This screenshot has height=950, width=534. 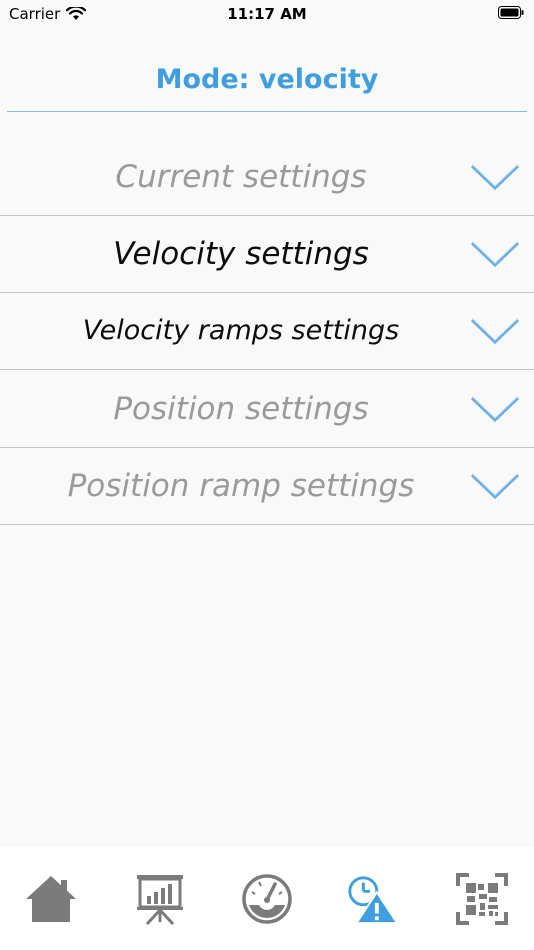 I want to click on section-position-settings: Position settings, so click(x=267, y=409).